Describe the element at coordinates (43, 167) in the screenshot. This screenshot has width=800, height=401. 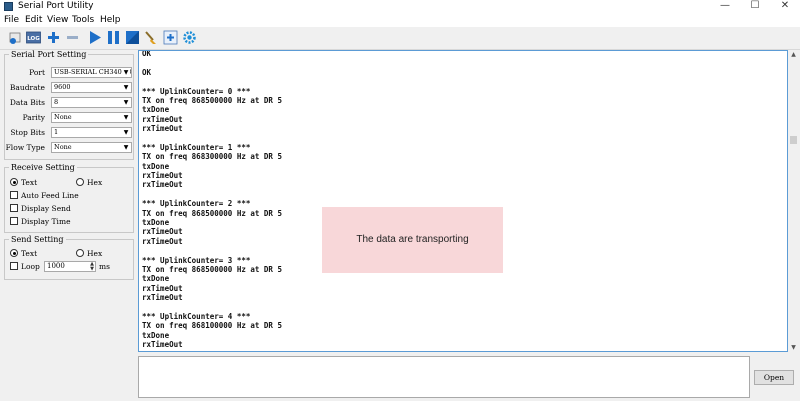
I see `receive-setting-title: Receive Setting` at that location.